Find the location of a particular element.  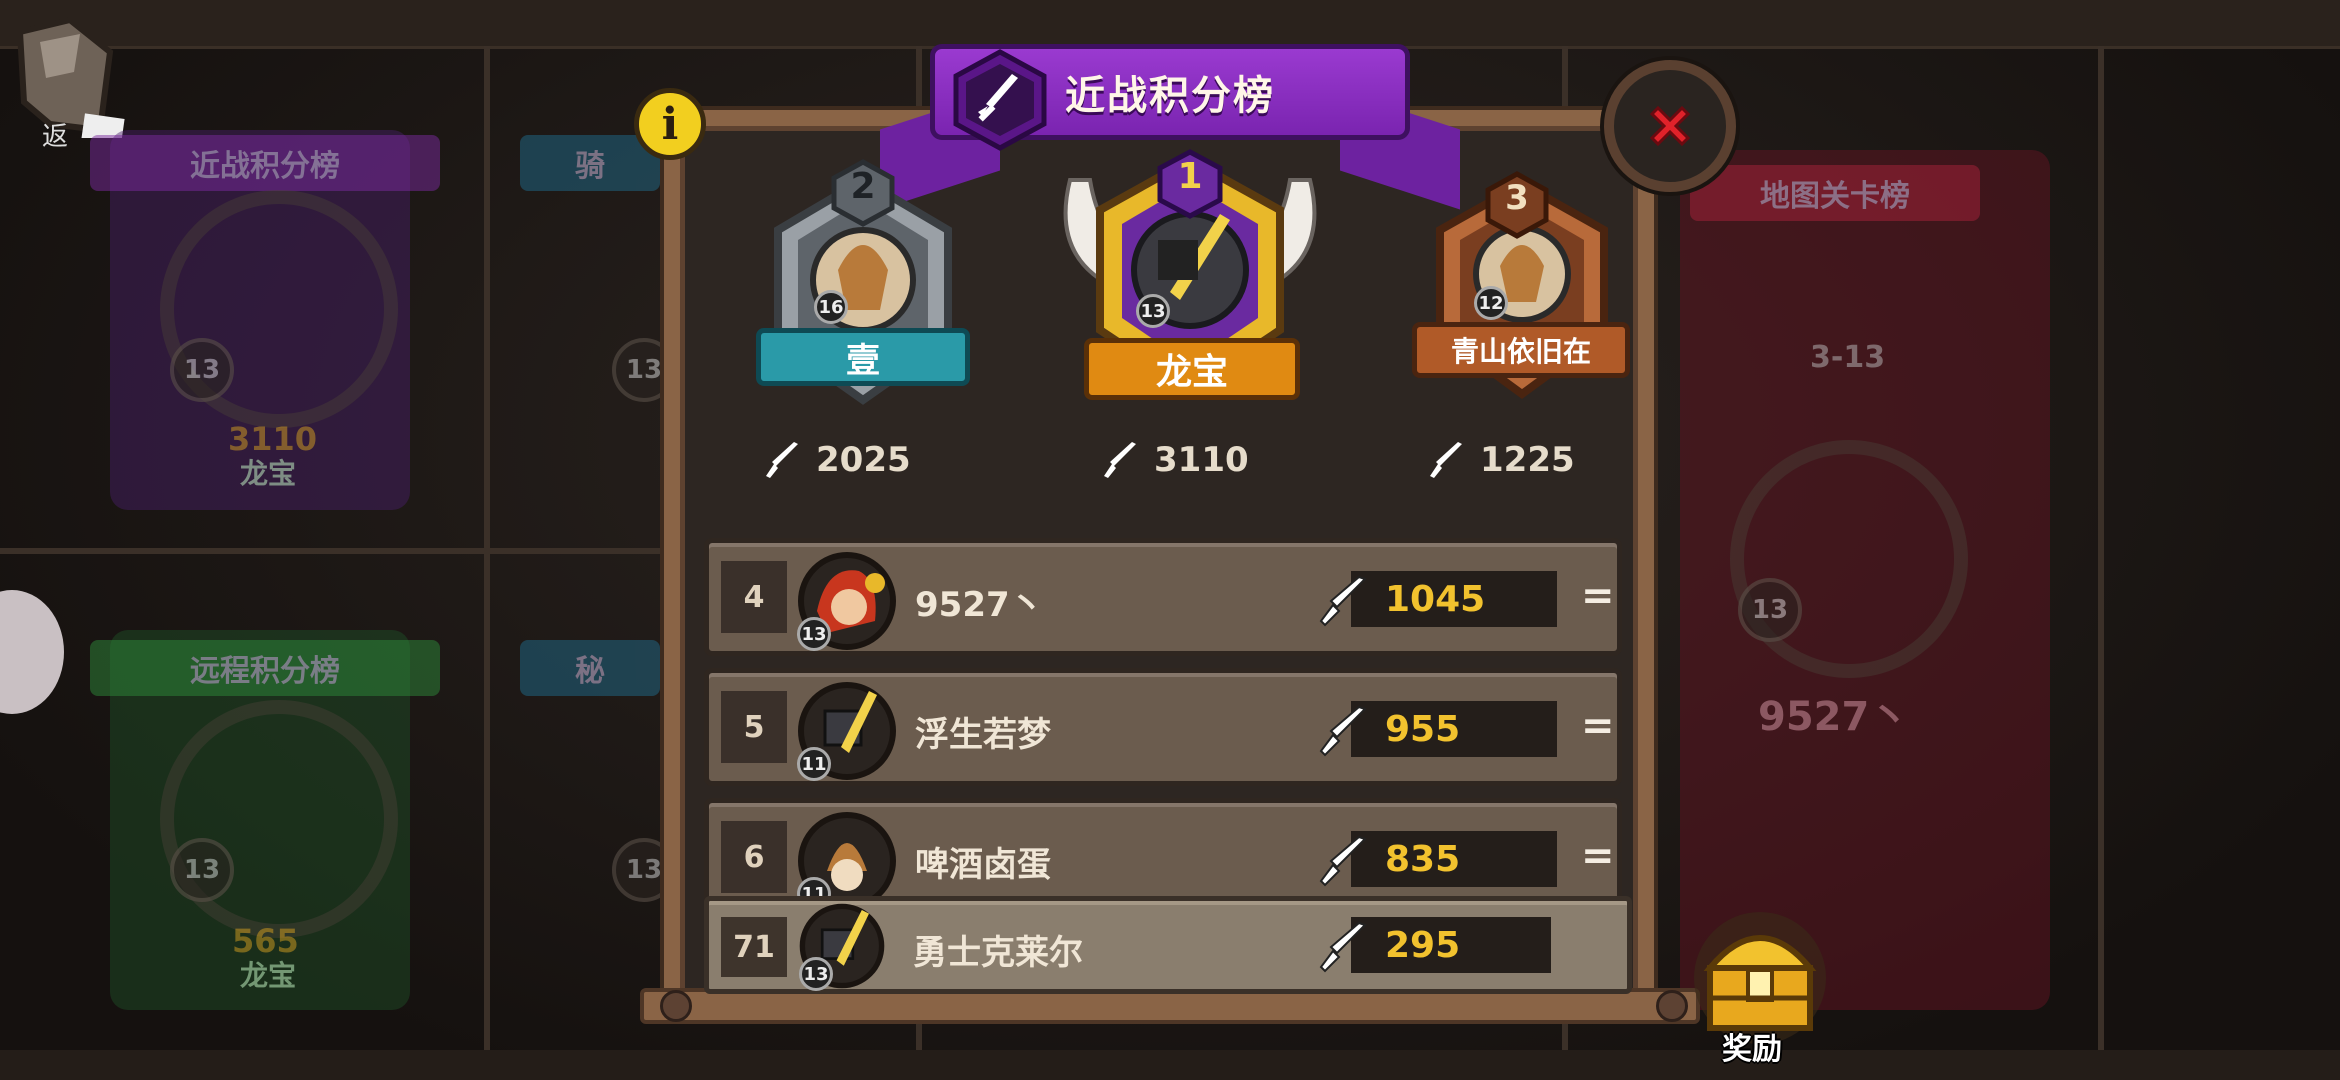

podium-score: 1225 is located at coordinates (1500, 460).